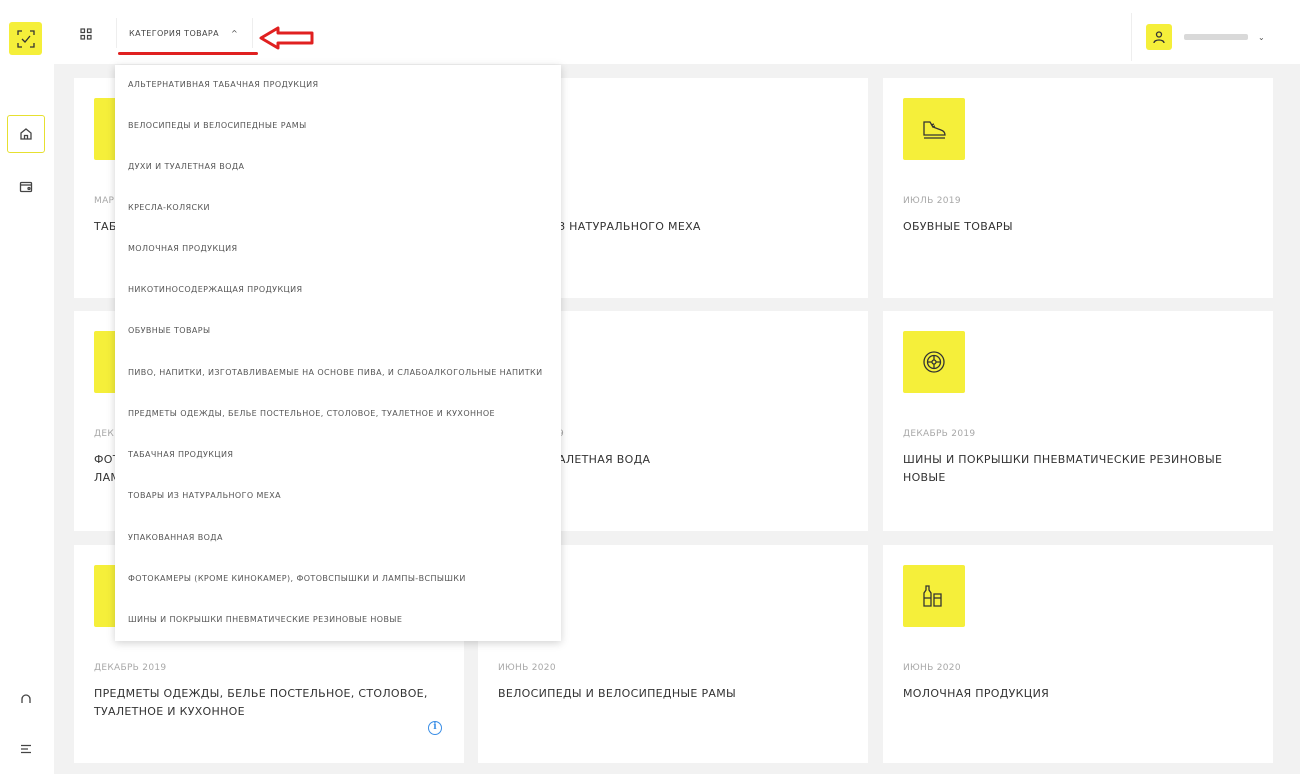  What do you see at coordinates (976, 693) in the screenshot?
I see `card-title: МОЛОЧНАЯ ПРОДУКЦИЯ` at bounding box center [976, 693].